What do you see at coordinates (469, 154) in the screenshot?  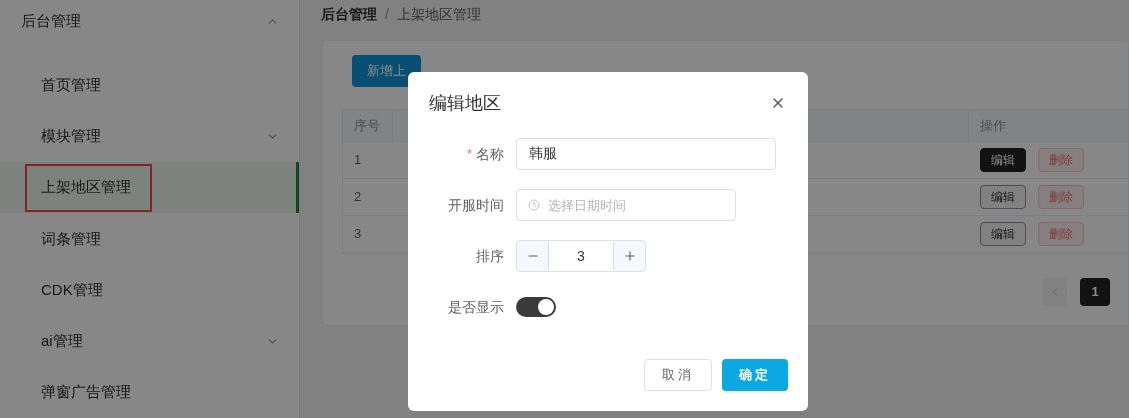 I see `required-mark: *` at bounding box center [469, 154].